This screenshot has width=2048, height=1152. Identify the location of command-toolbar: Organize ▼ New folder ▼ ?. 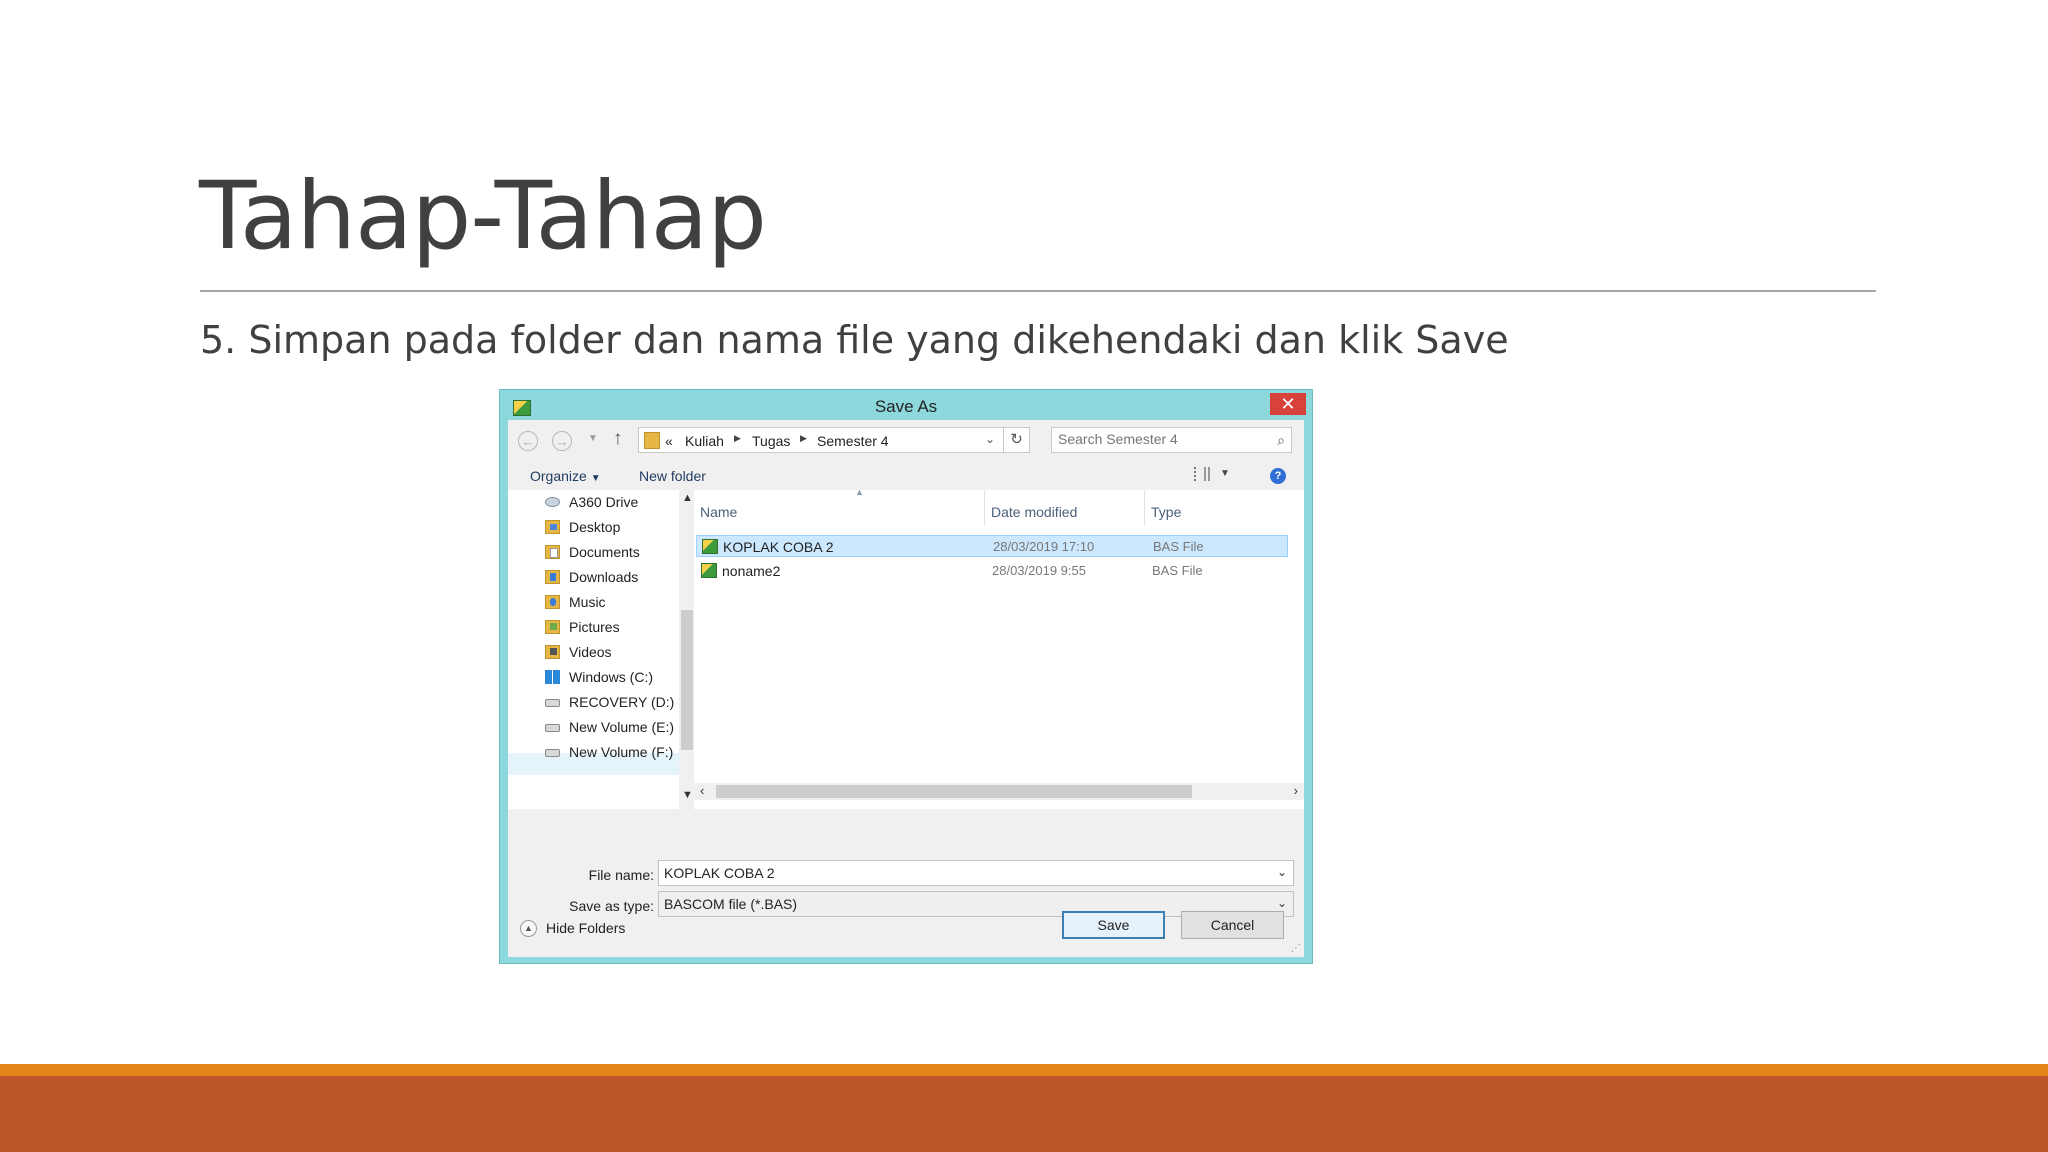
(906, 475).